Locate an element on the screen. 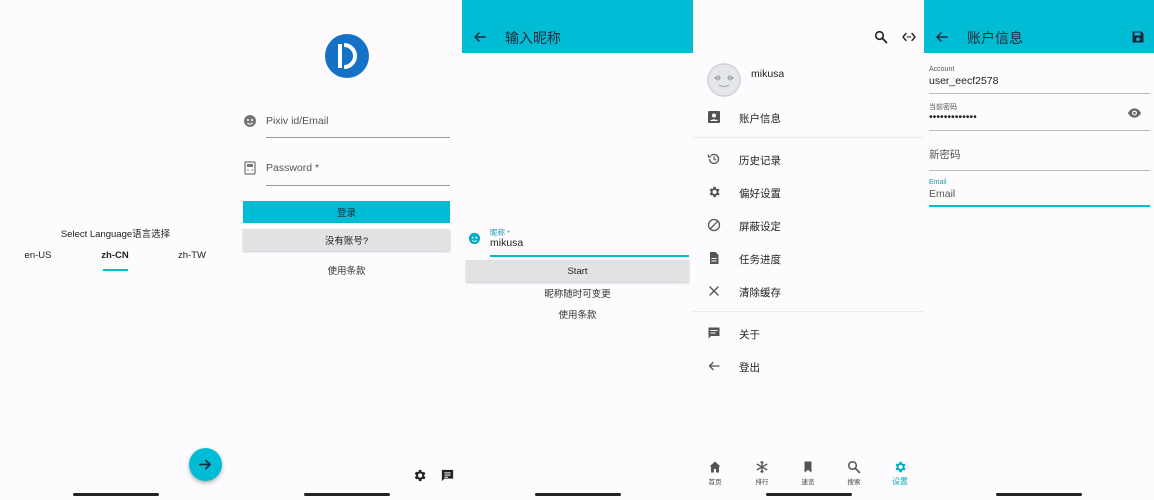 This screenshot has width=1154, height=500. eye-icon is located at coordinates (1134, 113).